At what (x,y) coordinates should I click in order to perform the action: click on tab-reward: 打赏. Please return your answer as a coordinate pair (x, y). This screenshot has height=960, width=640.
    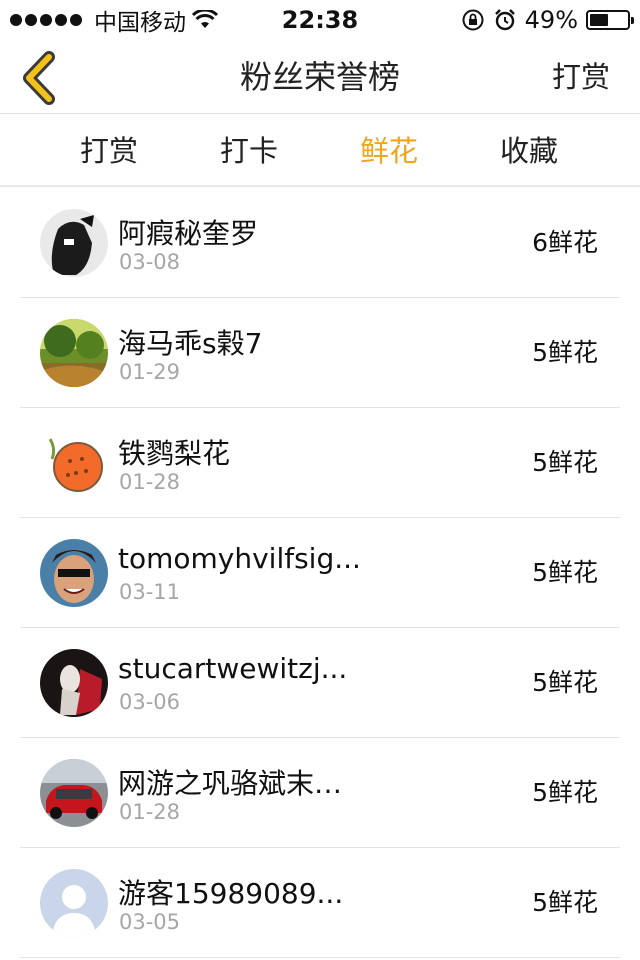
    Looking at the image, I should click on (109, 151).